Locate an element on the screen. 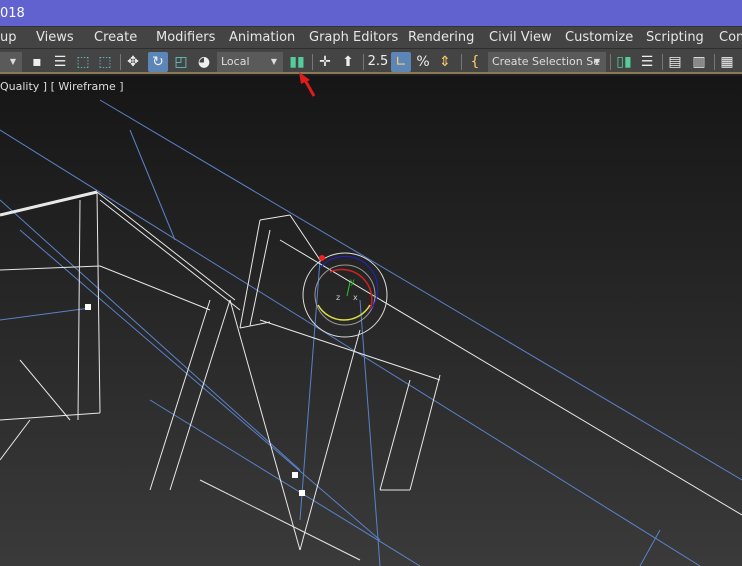  rect-selection-icon: ⬚ is located at coordinates (83, 62).